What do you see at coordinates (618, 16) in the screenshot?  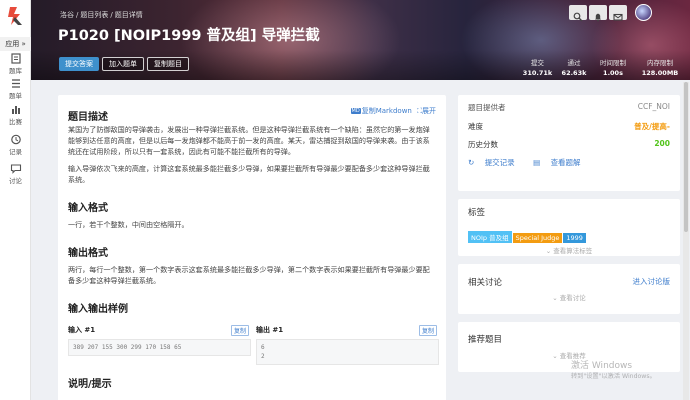 I see `mail-icon` at bounding box center [618, 16].